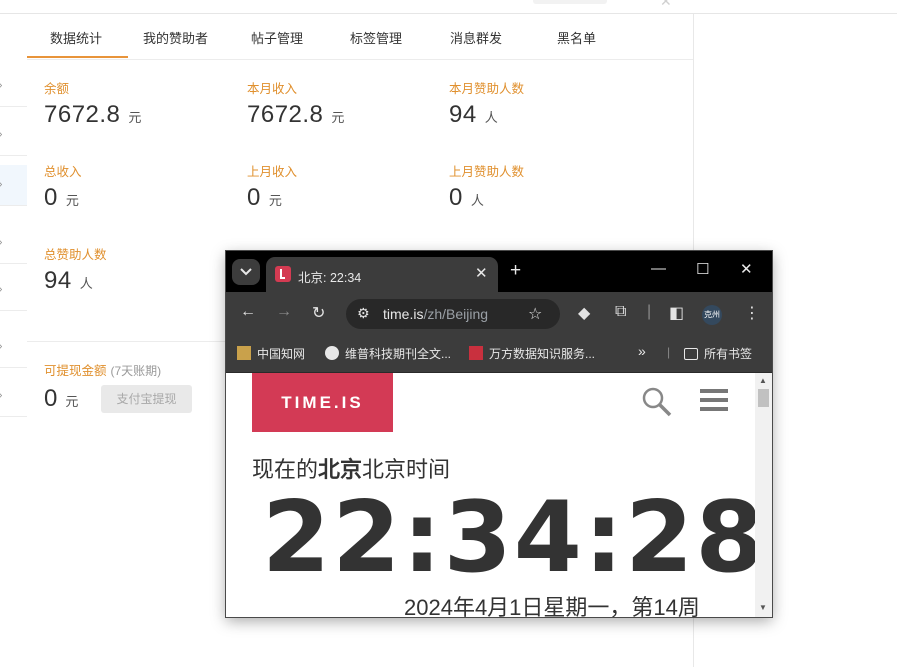  What do you see at coordinates (448, 7) in the screenshot?
I see `top-bar: ✕` at bounding box center [448, 7].